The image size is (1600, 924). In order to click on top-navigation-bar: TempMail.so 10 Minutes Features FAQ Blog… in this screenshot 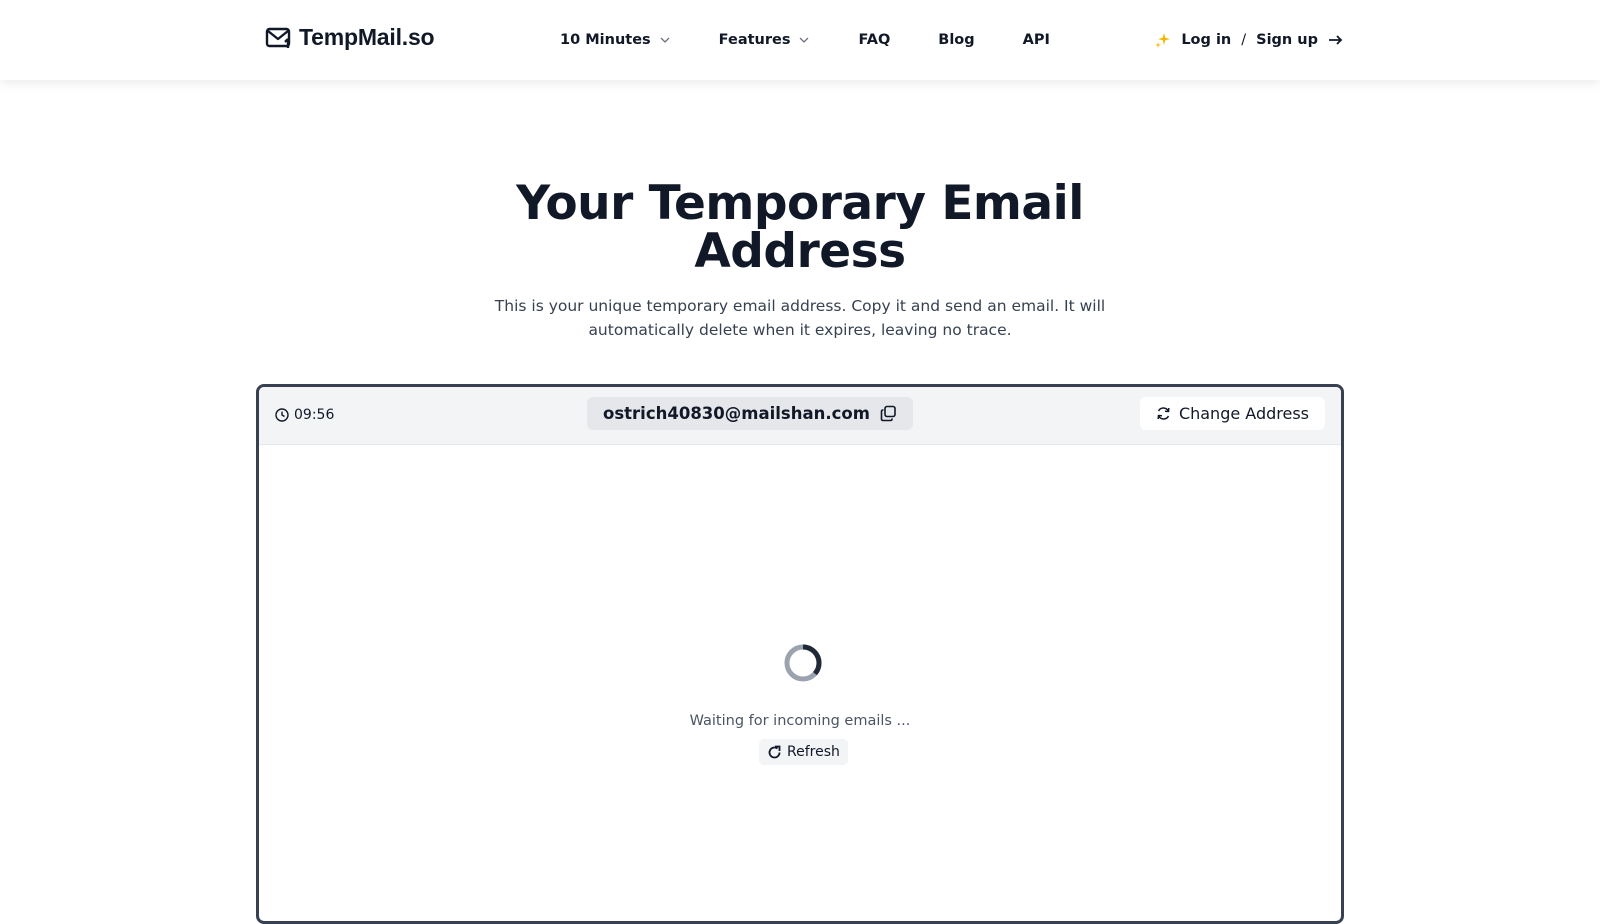, I will do `click(800, 40)`.